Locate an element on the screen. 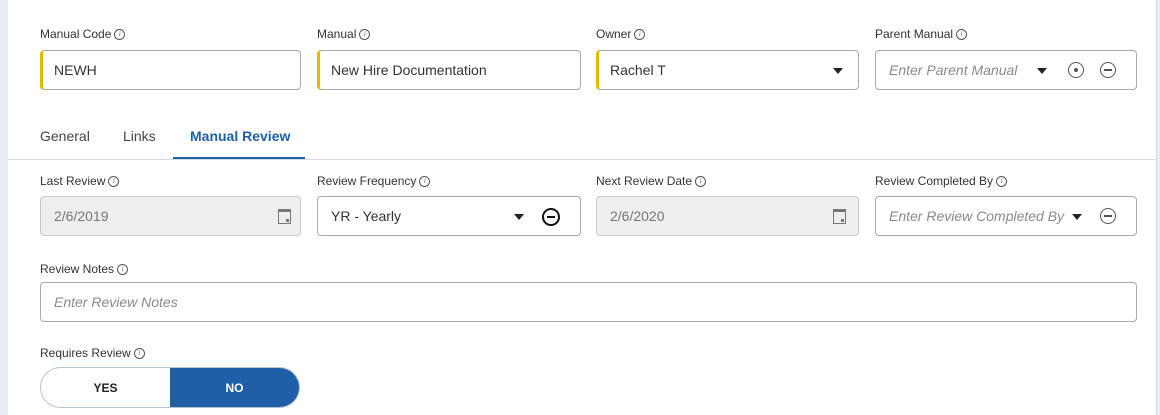 The image size is (1160, 415). owner-label: Owner i is located at coordinates (621, 34).